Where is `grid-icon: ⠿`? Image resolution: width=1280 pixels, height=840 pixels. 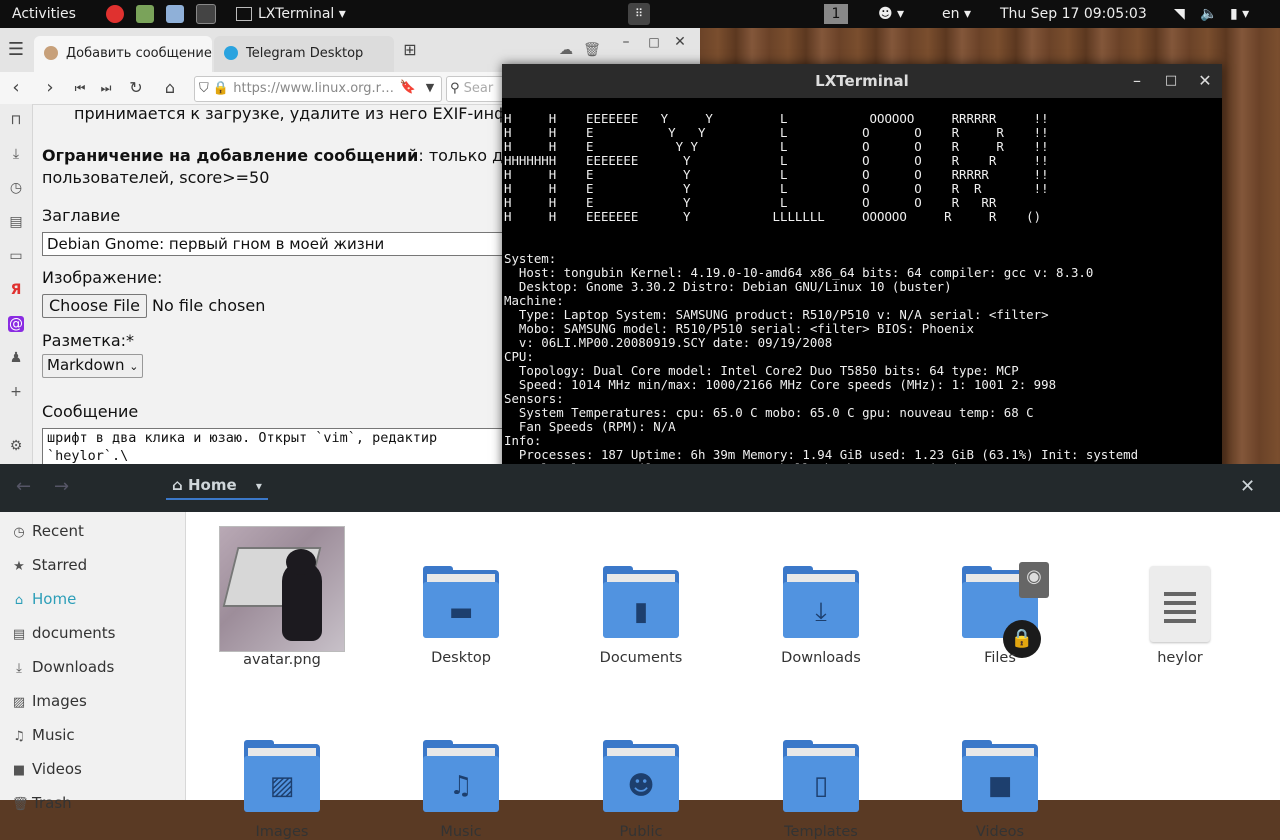 grid-icon: ⠿ is located at coordinates (639, 14).